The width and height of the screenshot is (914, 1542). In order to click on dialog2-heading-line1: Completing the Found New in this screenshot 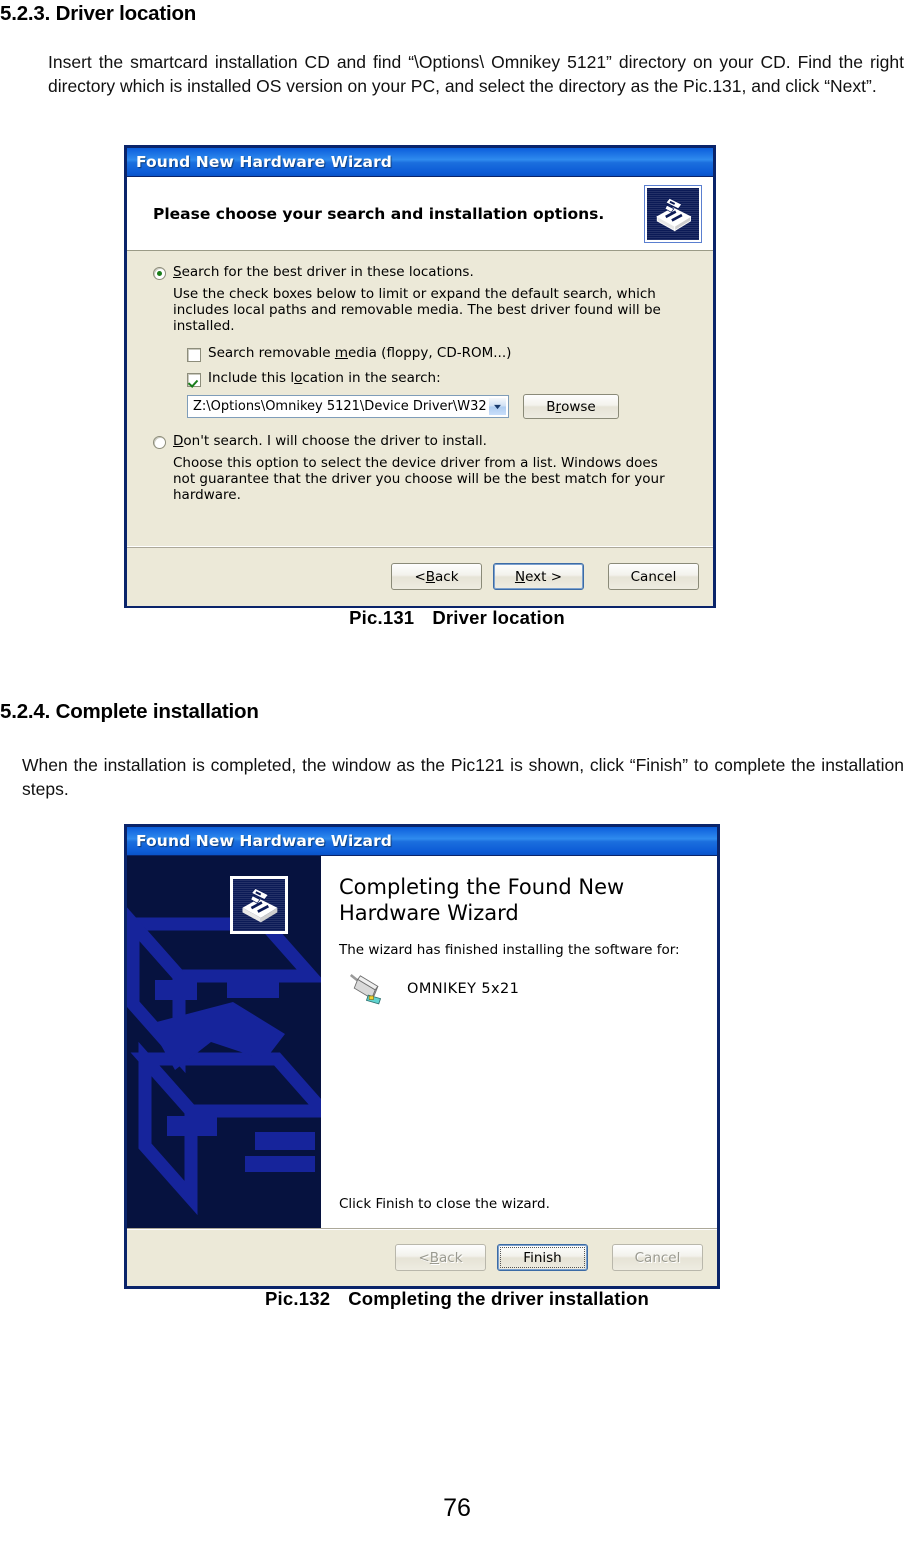, I will do `click(482, 887)`.